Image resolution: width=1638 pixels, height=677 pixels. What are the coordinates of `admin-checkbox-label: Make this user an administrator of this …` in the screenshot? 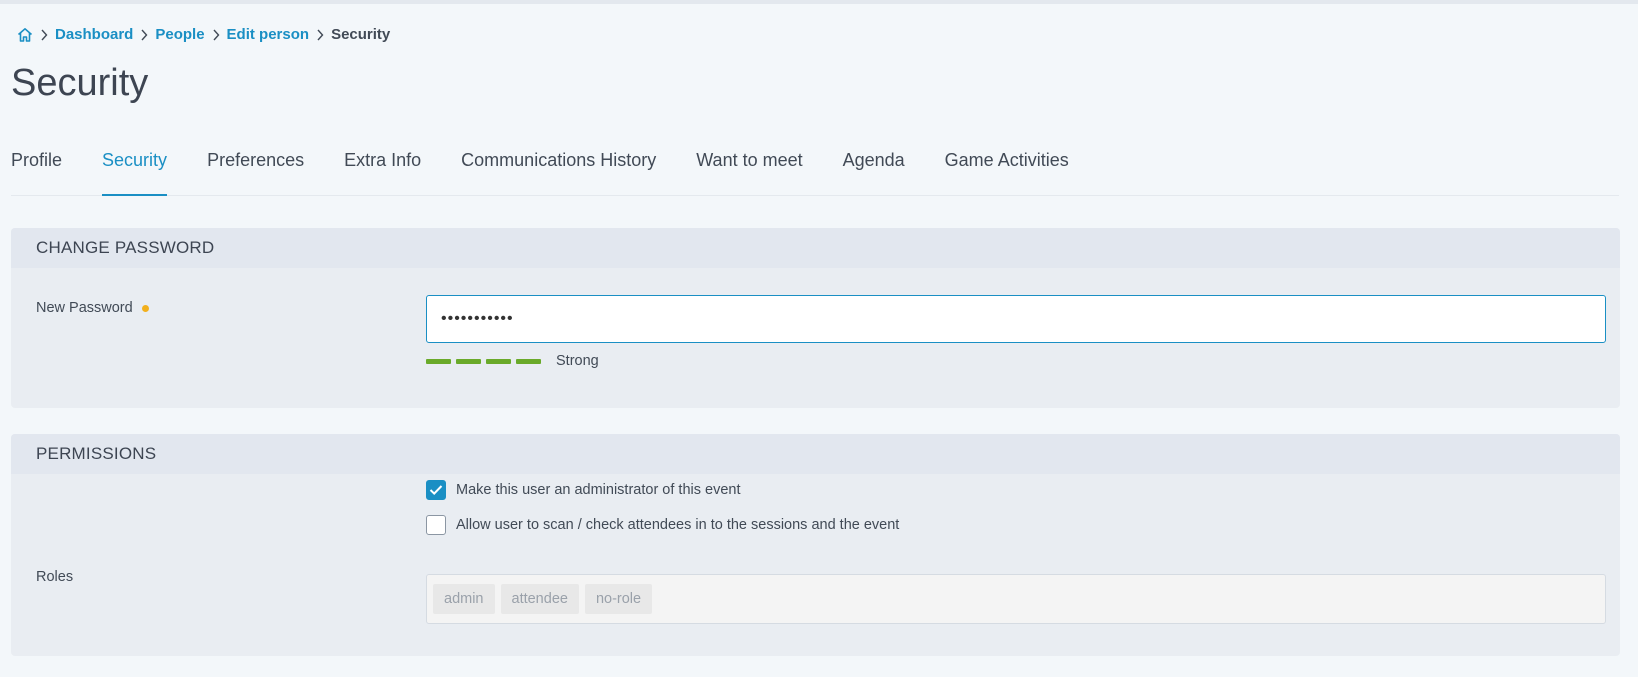 It's located at (598, 490).